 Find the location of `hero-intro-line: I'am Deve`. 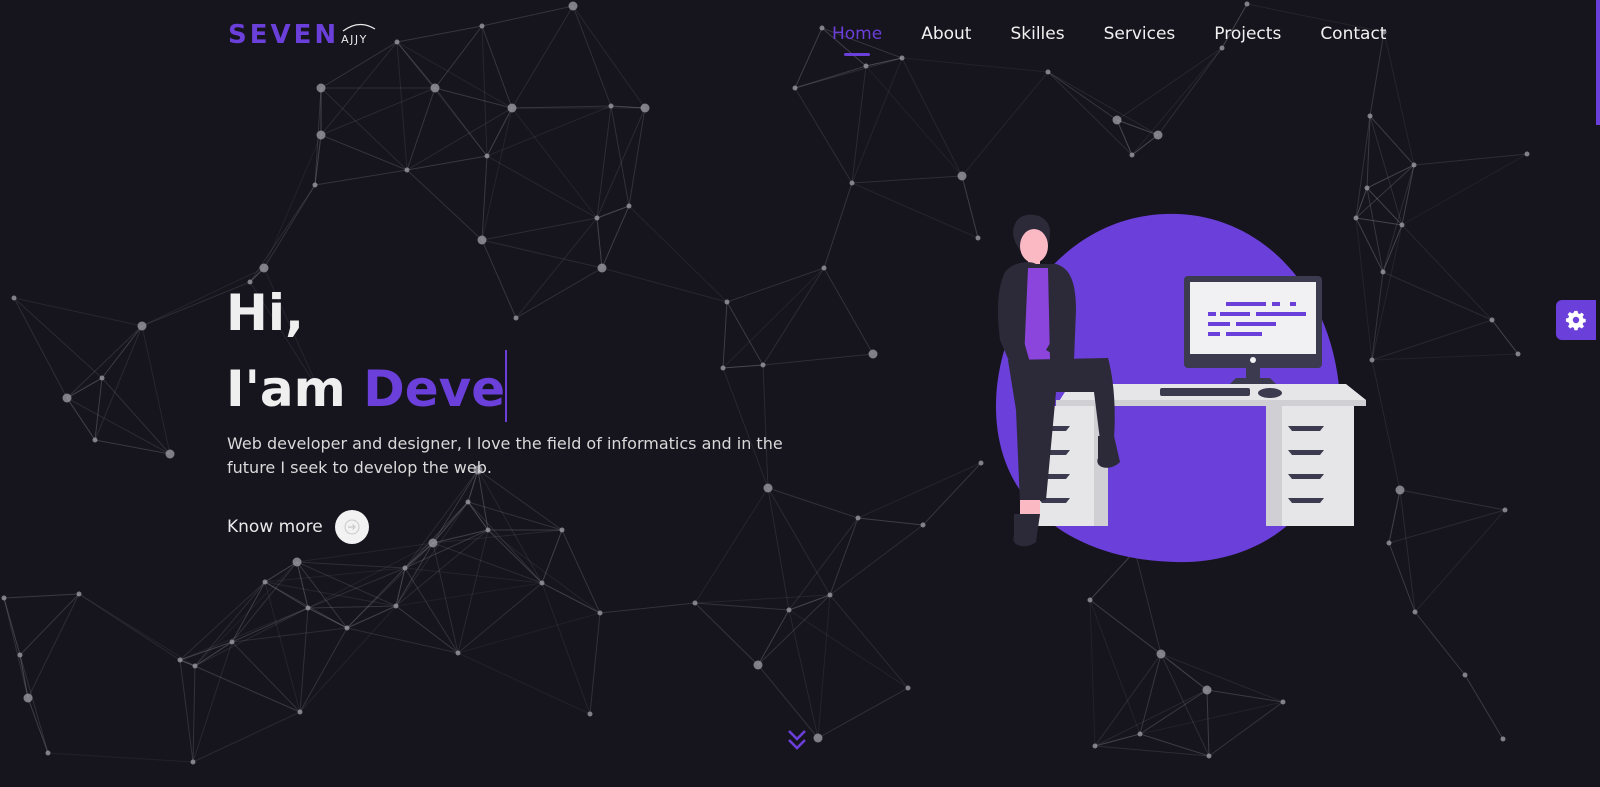

hero-intro-line: I'am Deve is located at coordinates (367, 386).